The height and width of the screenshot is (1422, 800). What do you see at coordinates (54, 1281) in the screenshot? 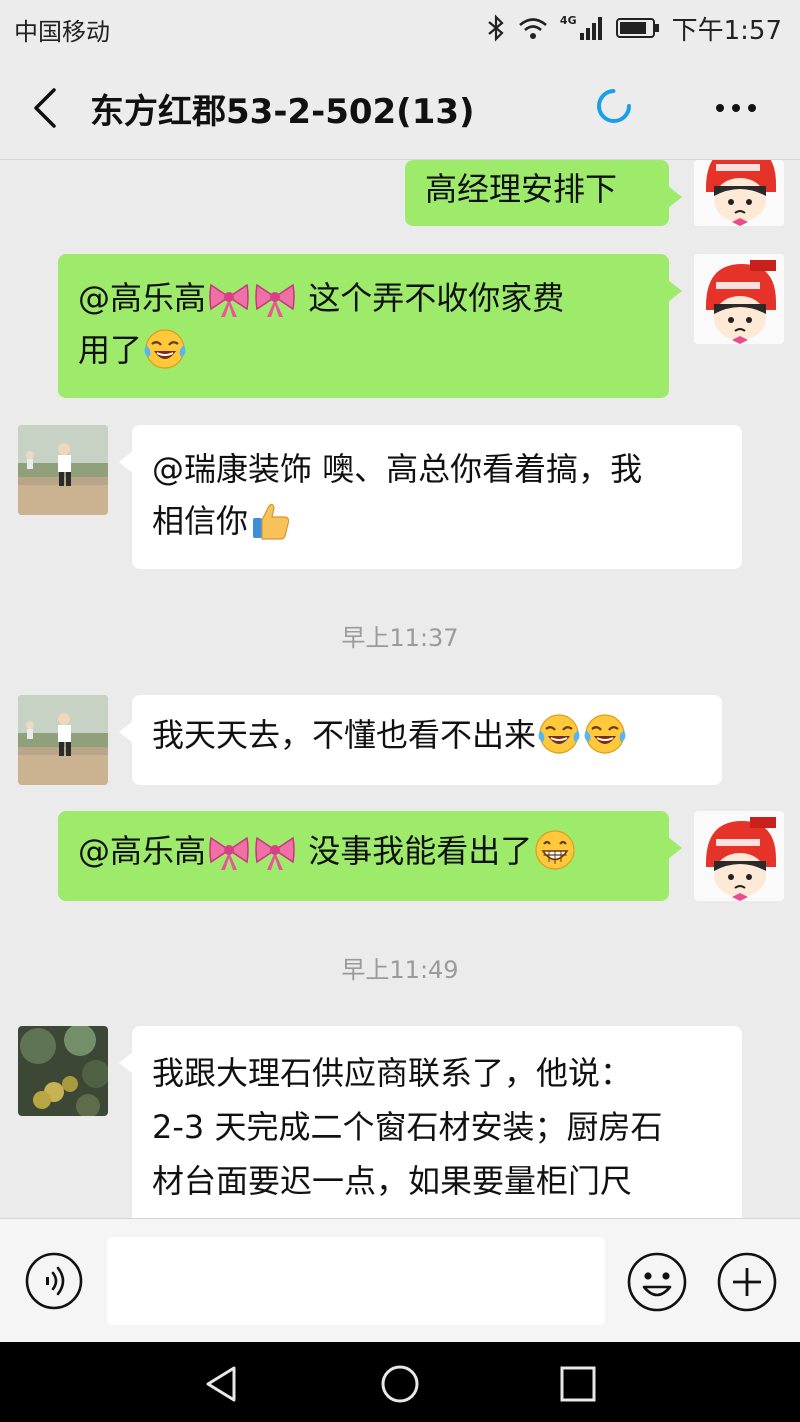
I see `voice-icon` at bounding box center [54, 1281].